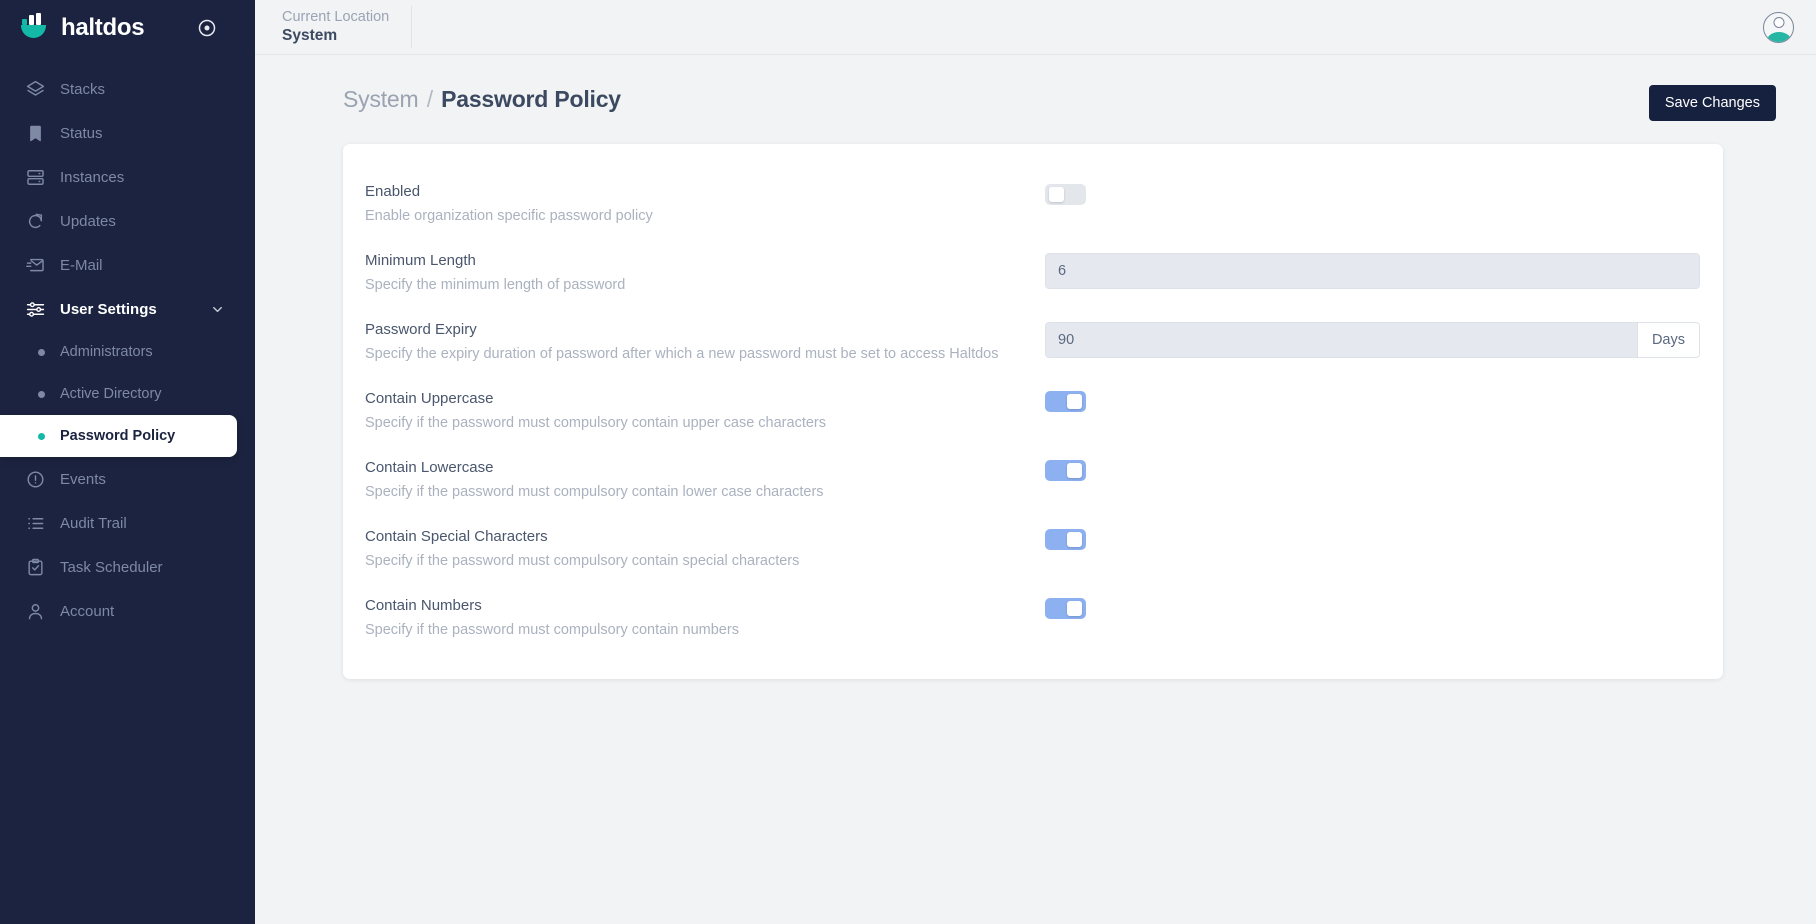 The height and width of the screenshot is (924, 1816). Describe the element at coordinates (1065, 608) in the screenshot. I see `contain-numbers-toggle` at that location.